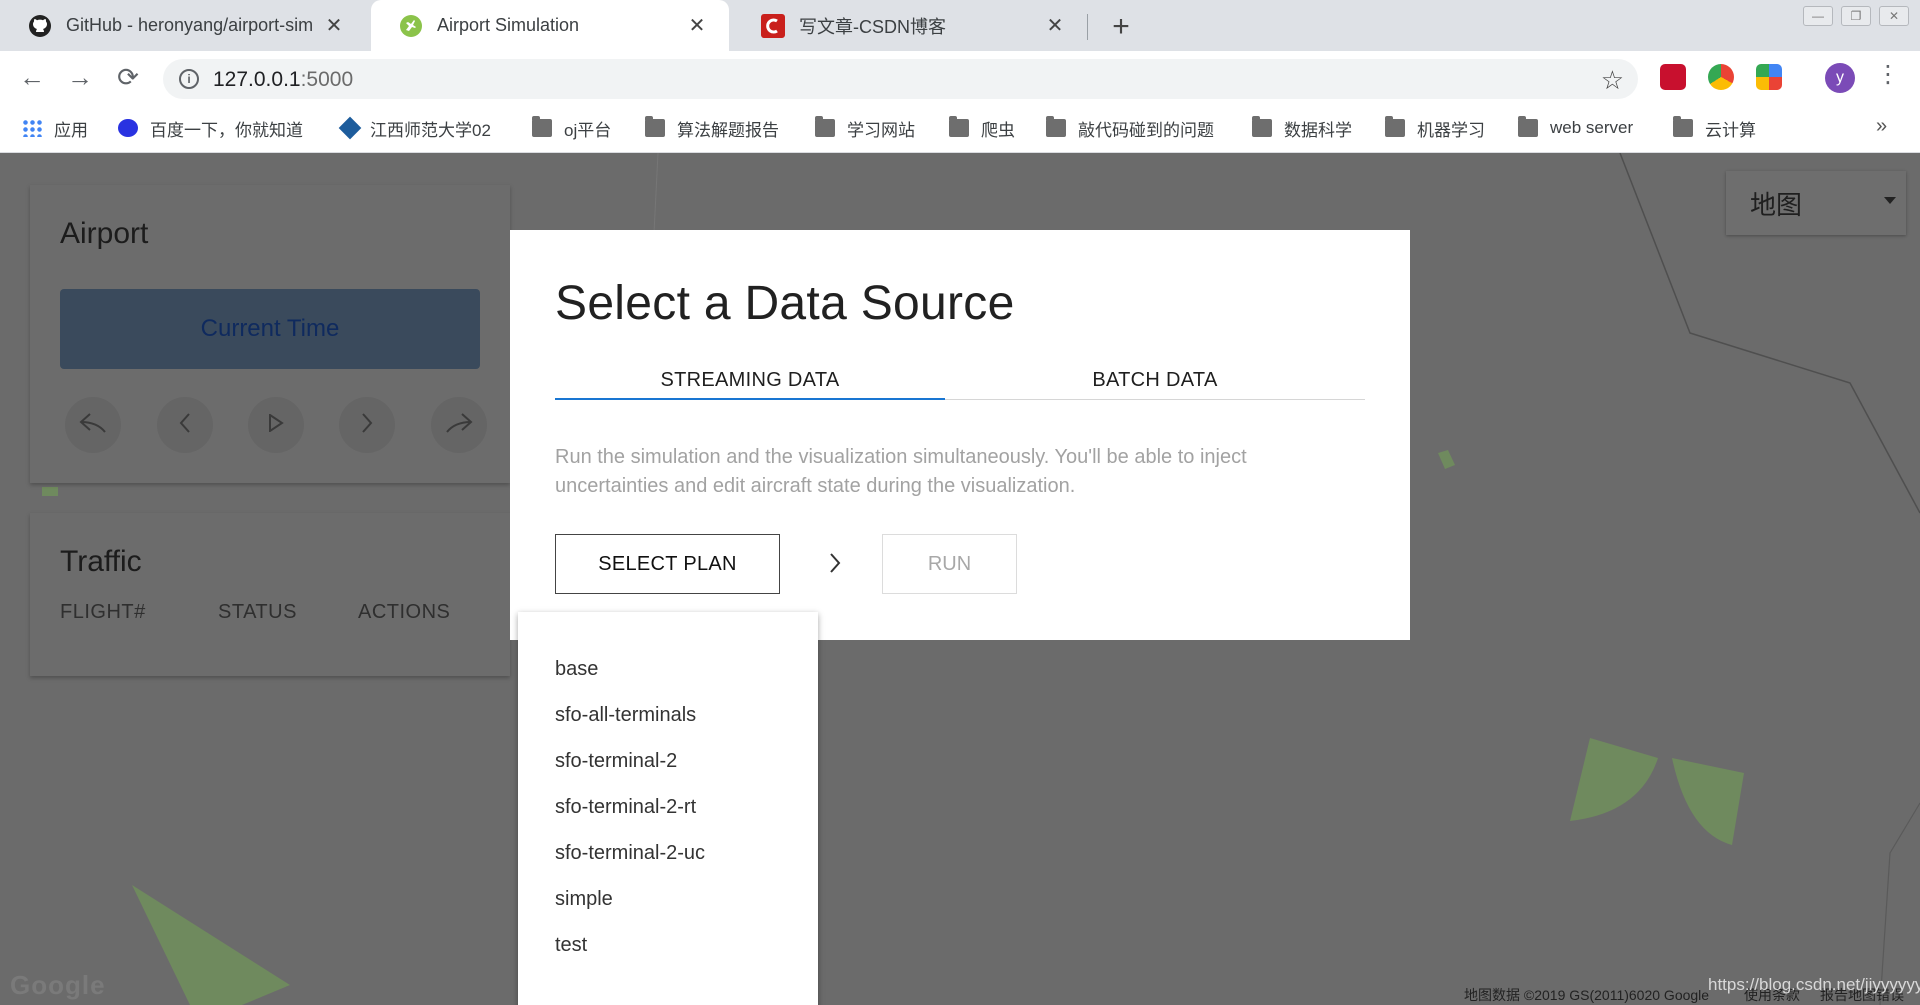 This screenshot has width=1920, height=1005. I want to click on bookmark-coding-issues: 敲代码碰到的问题, so click(1130, 128).